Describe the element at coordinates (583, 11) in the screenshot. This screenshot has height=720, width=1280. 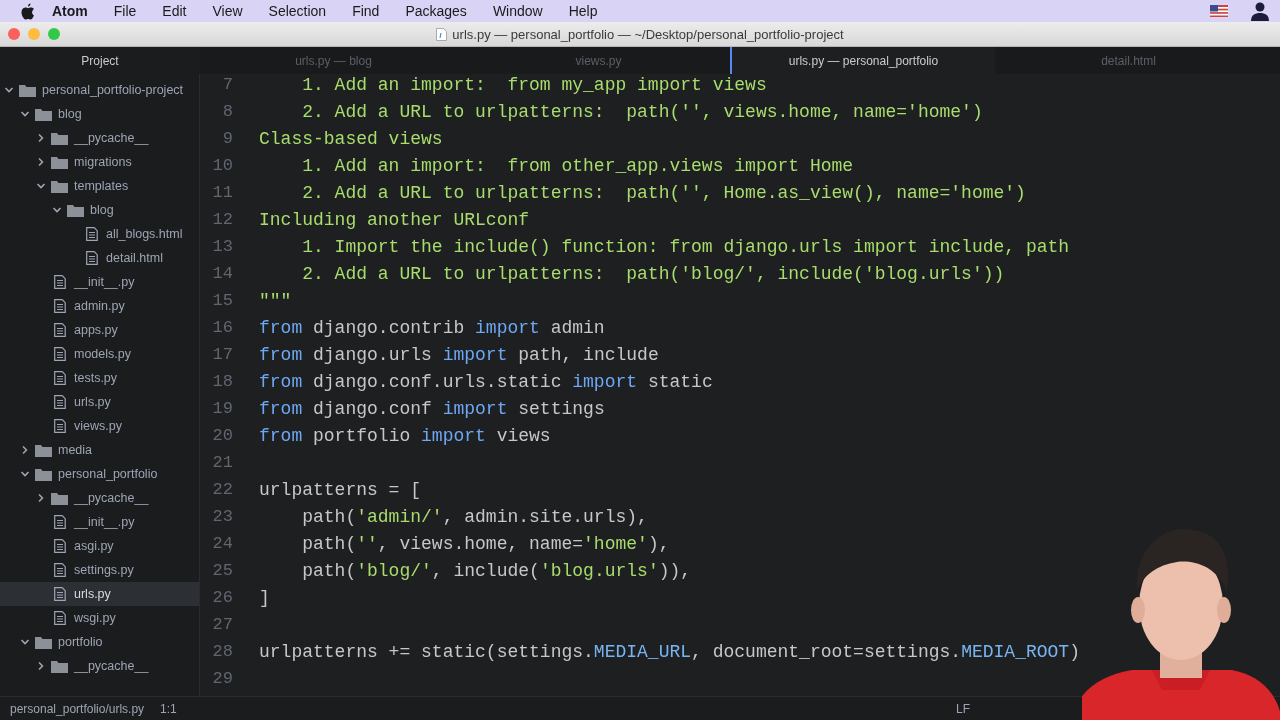
I see `menu-item: Help` at that location.